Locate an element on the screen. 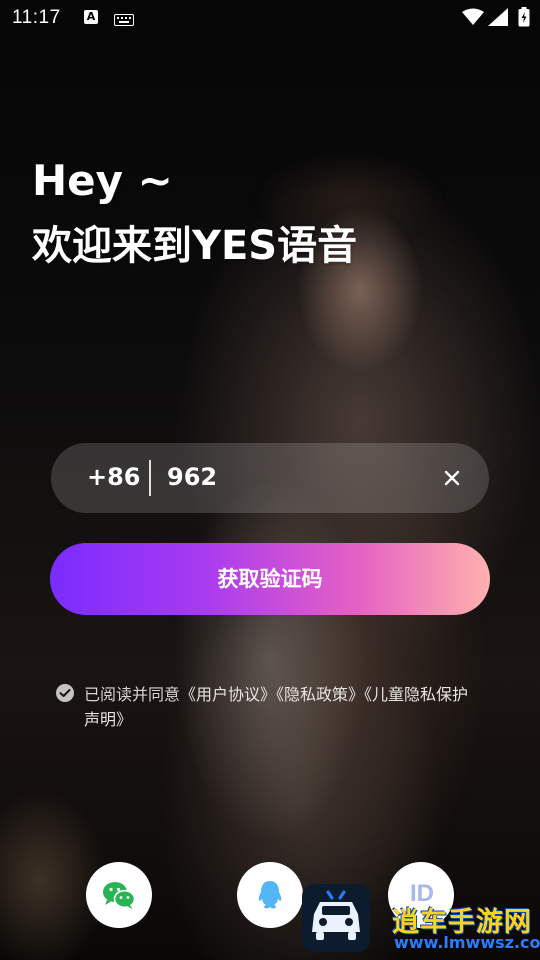 This screenshot has height=960, width=540. agree-checkbox is located at coordinates (65, 693).